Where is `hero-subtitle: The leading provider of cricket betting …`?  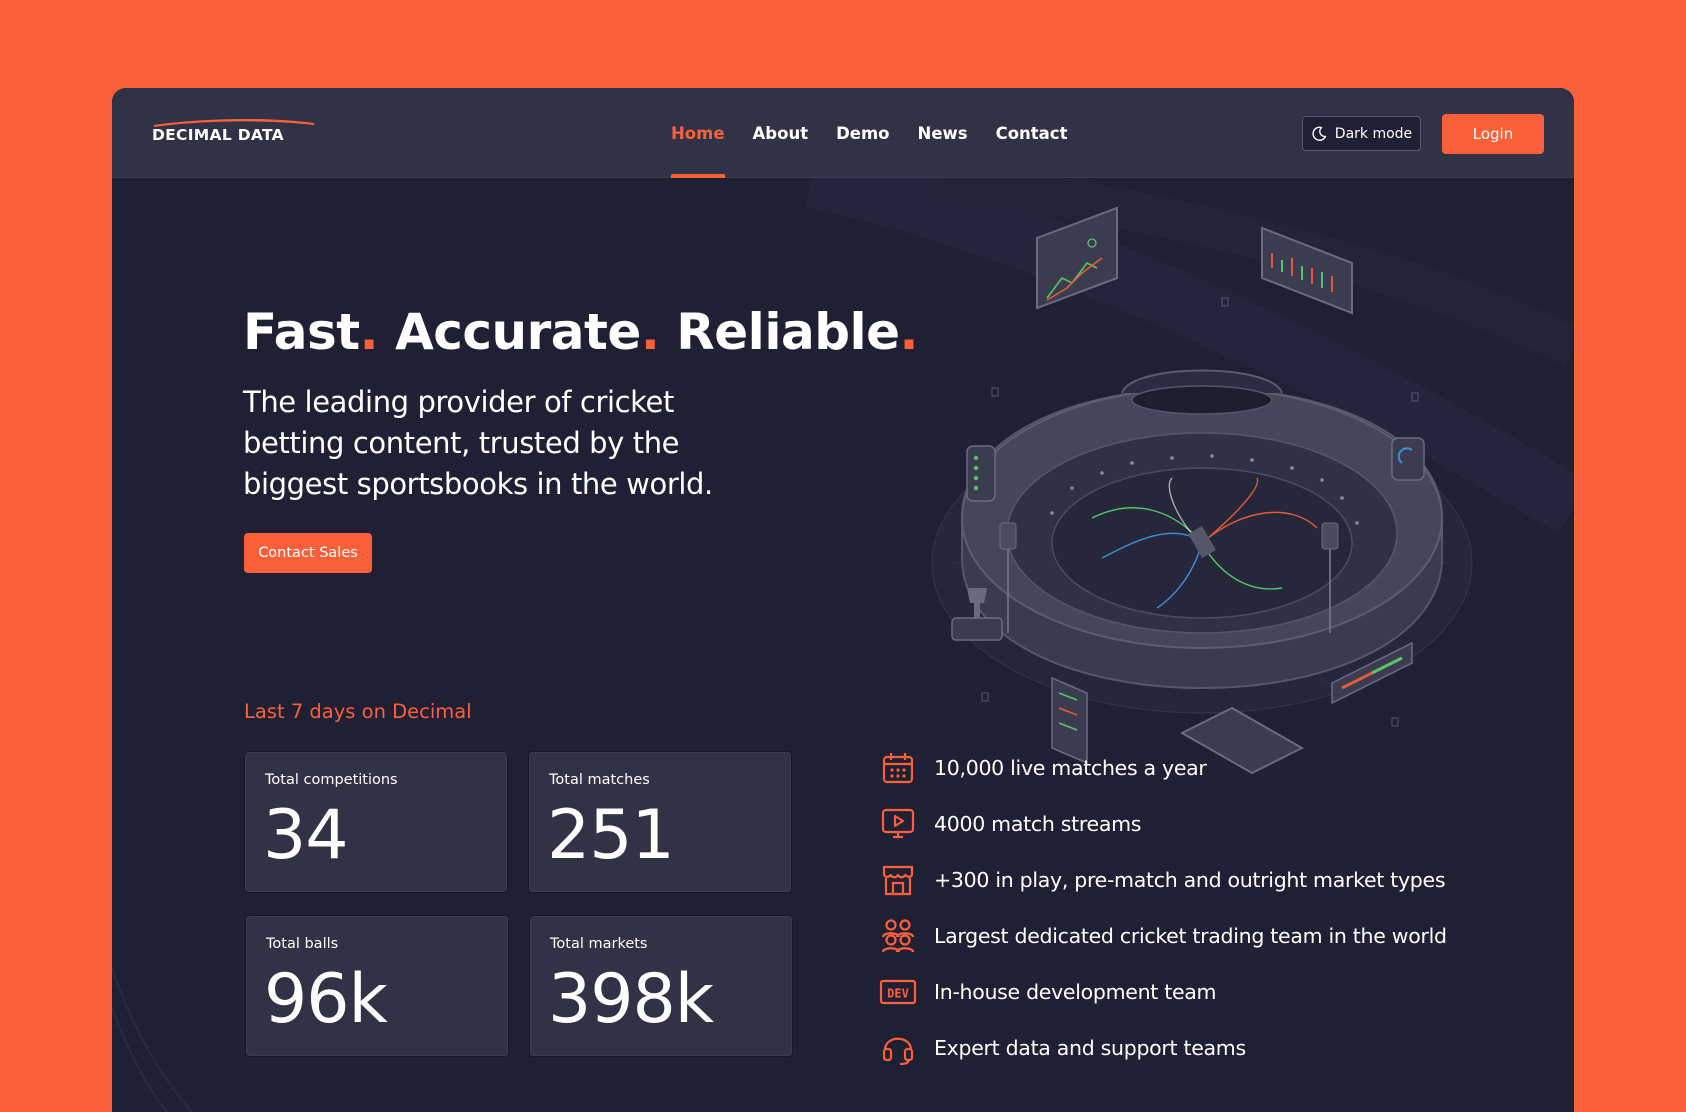
hero-subtitle: The leading provider of cricket betting … is located at coordinates (503, 443).